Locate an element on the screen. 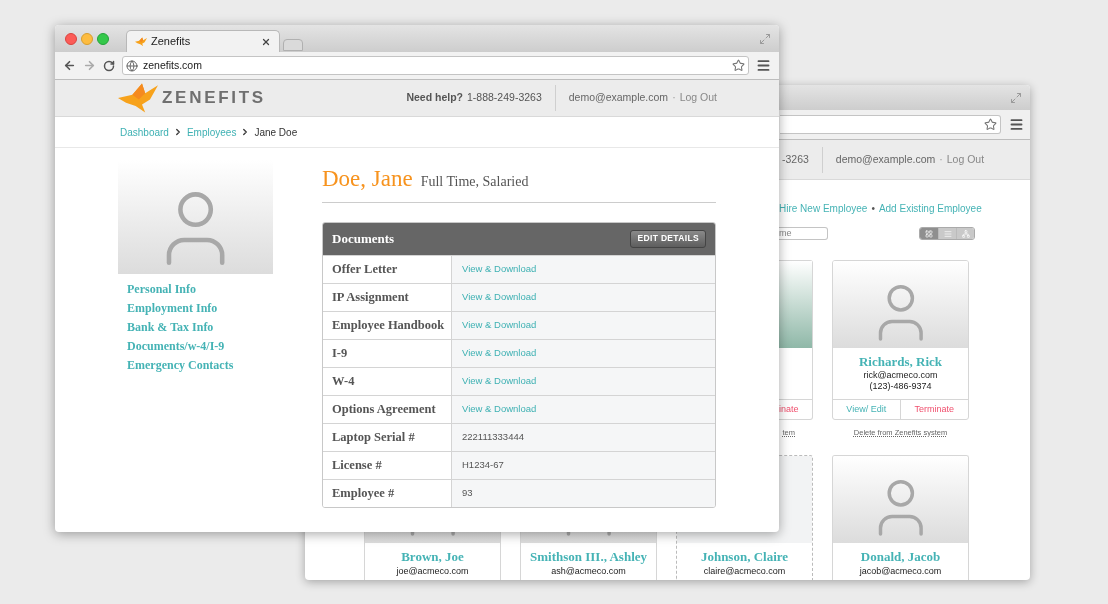  employee-name: Smithson III., Ashley is located at coordinates (588, 557).